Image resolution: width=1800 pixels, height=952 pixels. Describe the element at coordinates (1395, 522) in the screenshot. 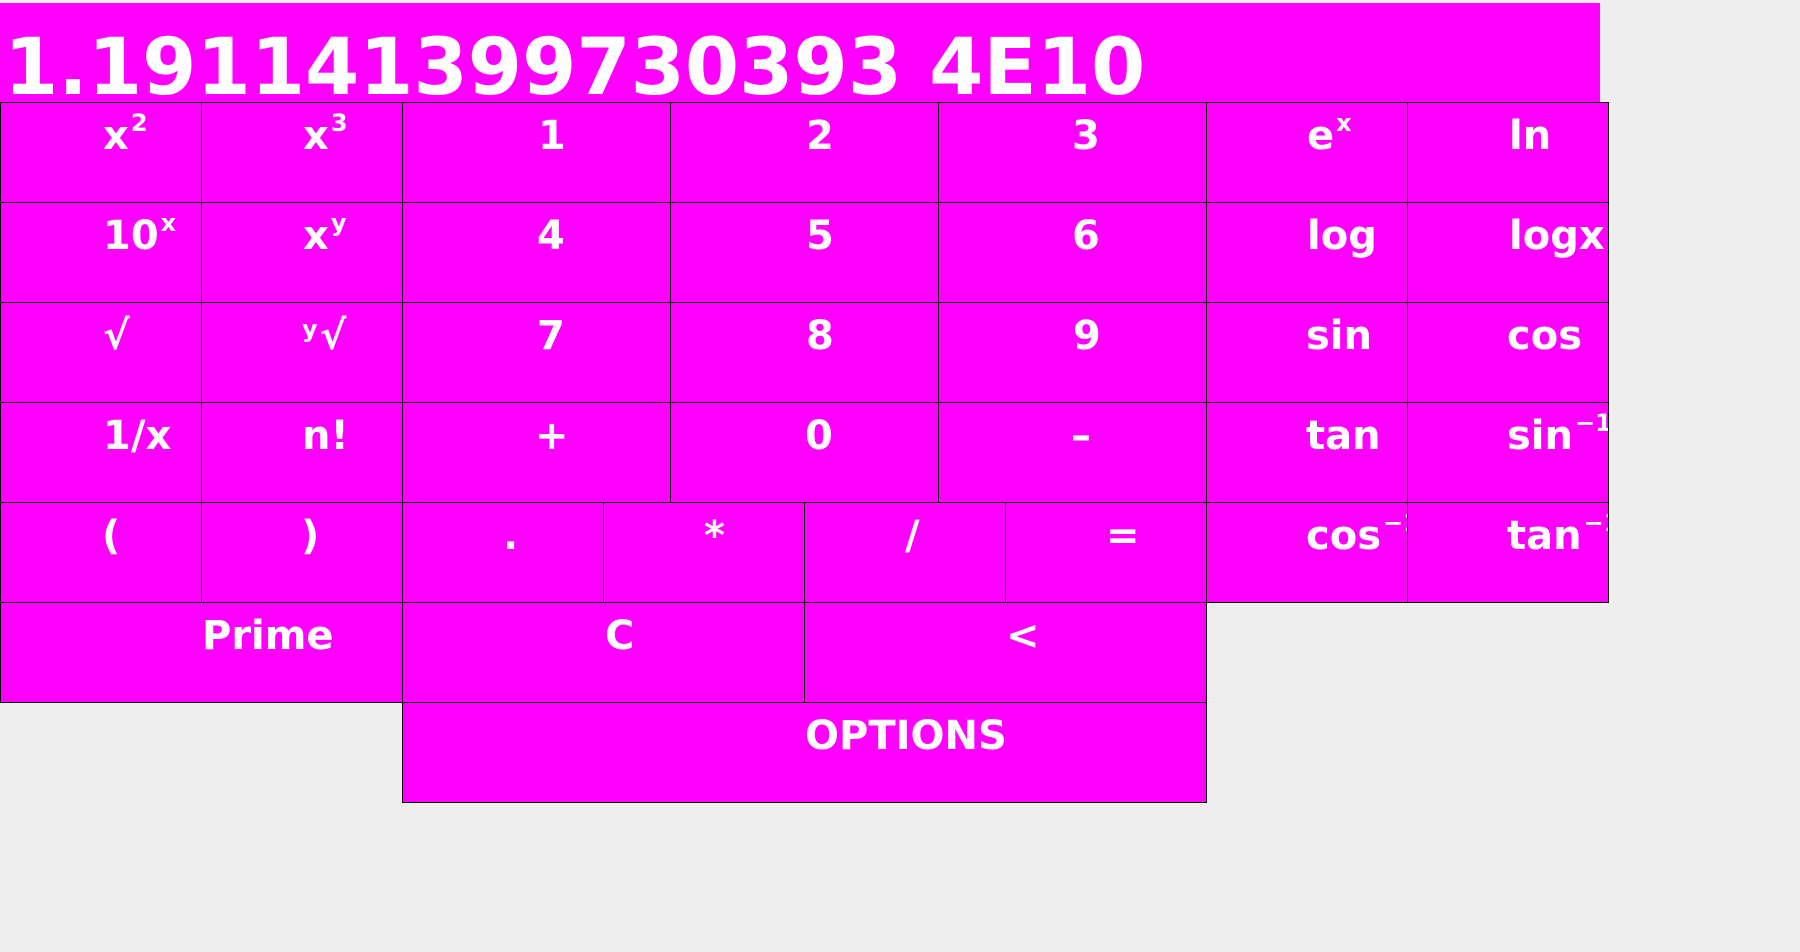

I see `arccos-exponent: −1` at that location.